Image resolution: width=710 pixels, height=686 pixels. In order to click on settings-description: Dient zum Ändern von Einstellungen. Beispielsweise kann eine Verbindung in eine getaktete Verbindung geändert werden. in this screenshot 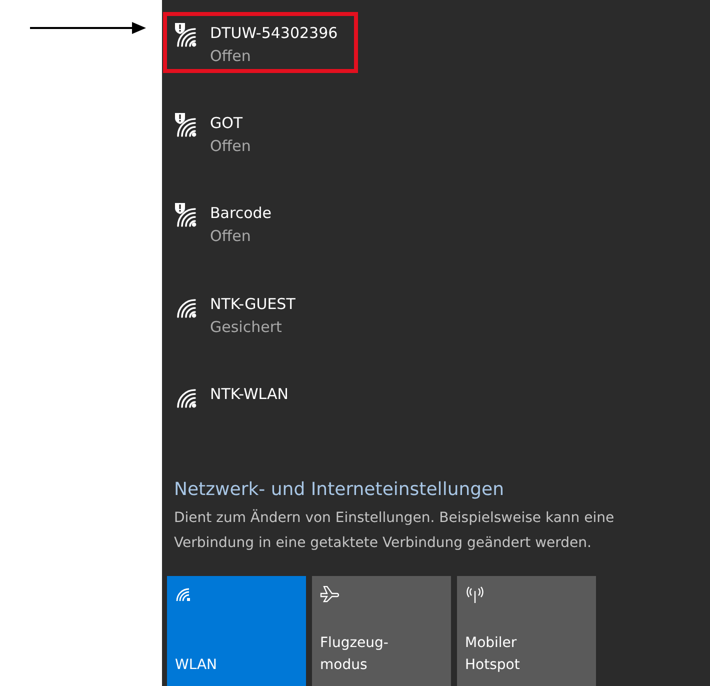, I will do `click(395, 530)`.